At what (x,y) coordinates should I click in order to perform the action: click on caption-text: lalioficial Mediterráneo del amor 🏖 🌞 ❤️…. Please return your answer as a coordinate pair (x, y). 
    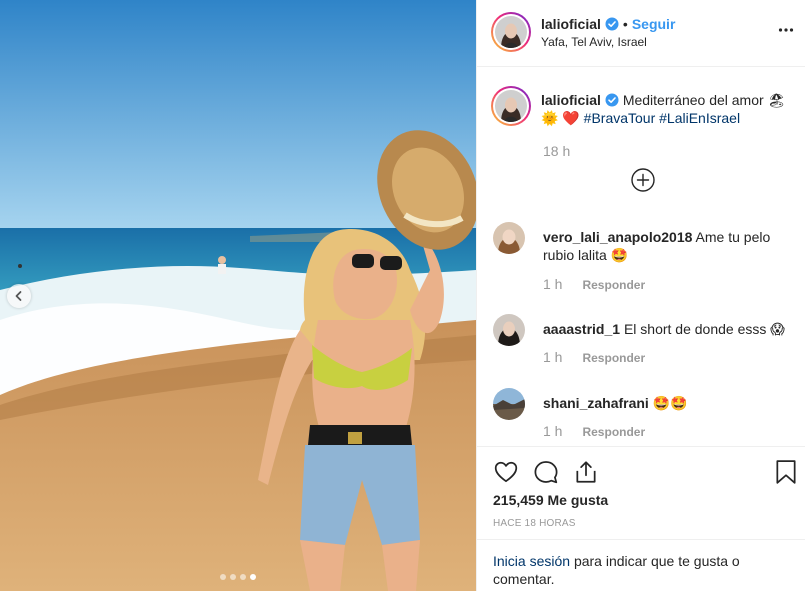
    Looking at the image, I should click on (668, 109).